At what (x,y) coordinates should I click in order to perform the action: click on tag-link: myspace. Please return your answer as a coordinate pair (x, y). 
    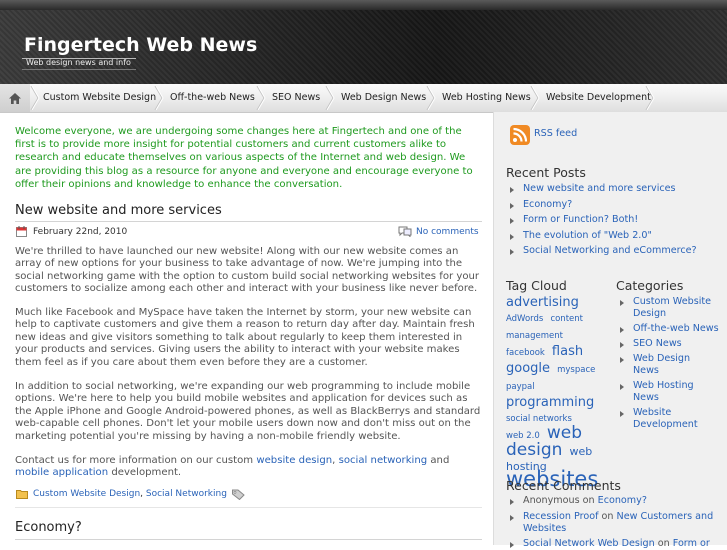
    Looking at the image, I should click on (576, 370).